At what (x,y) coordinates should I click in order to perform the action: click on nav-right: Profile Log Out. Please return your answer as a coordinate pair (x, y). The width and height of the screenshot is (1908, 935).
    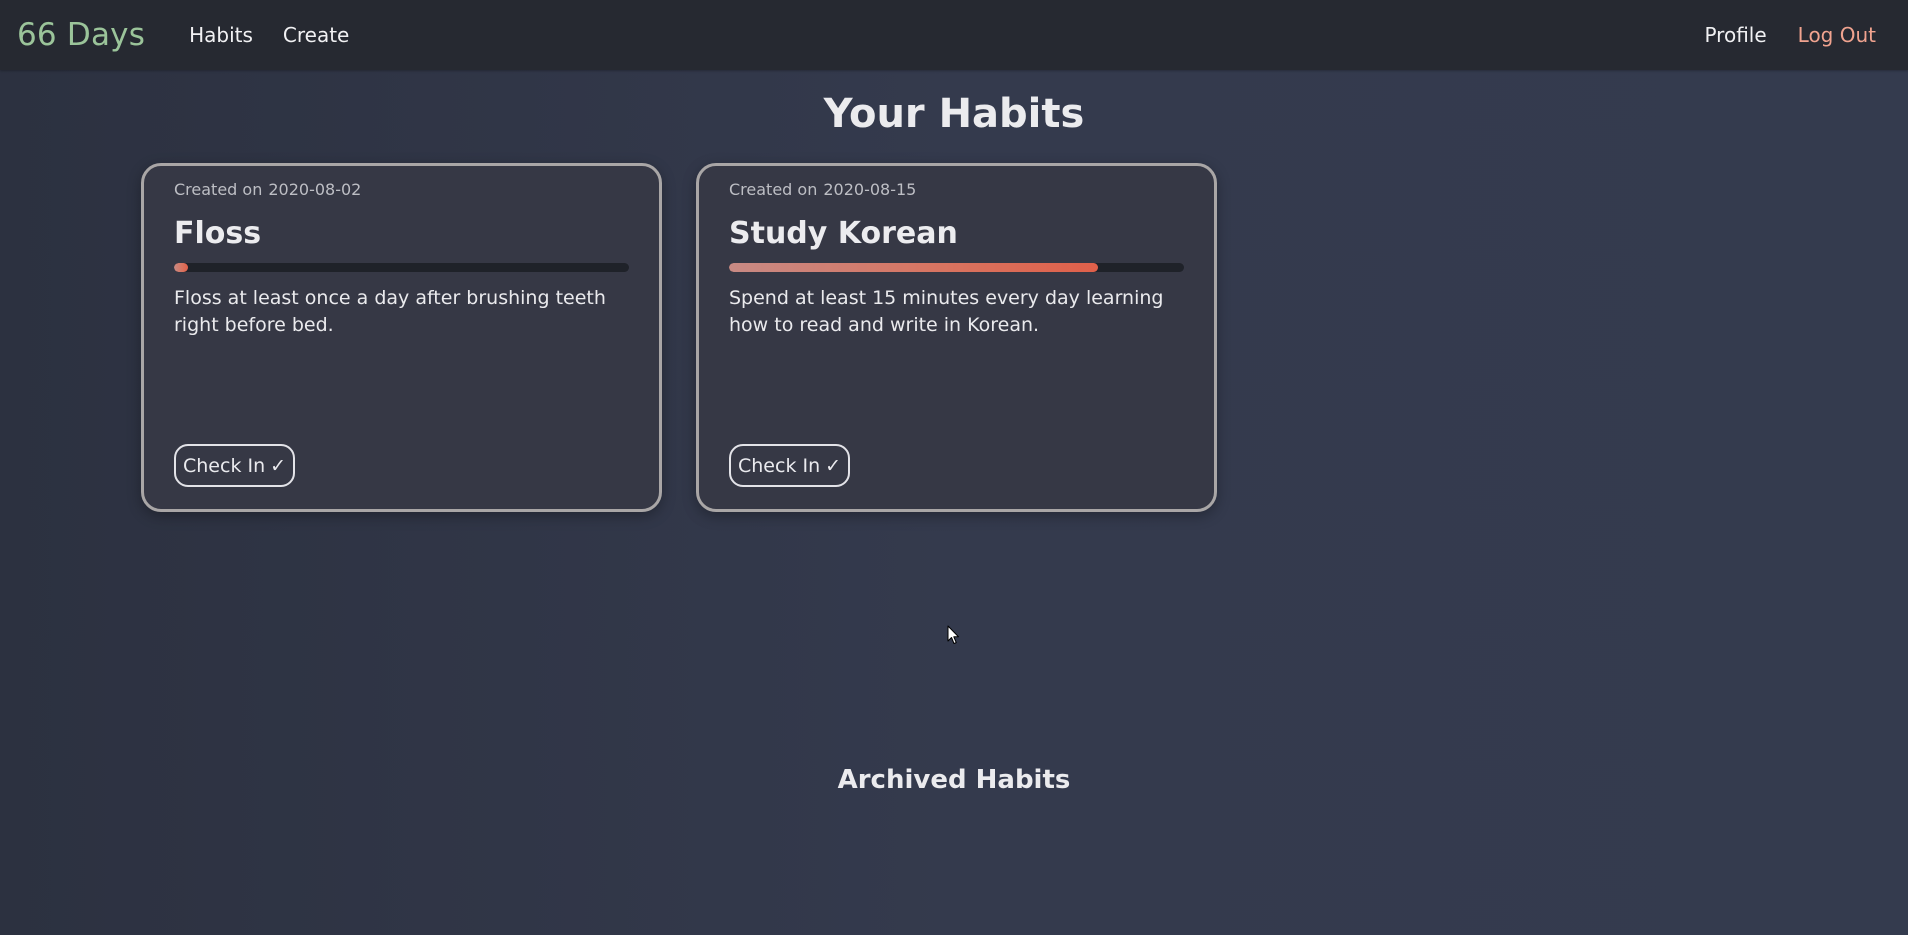
    Looking at the image, I should click on (1790, 35).